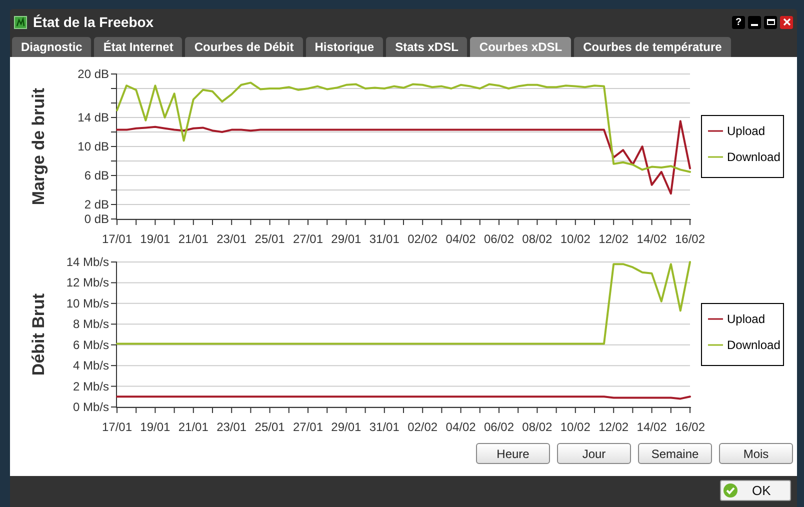  What do you see at coordinates (96, 205) in the screenshot?
I see `y-tick-label: 2 dB` at bounding box center [96, 205].